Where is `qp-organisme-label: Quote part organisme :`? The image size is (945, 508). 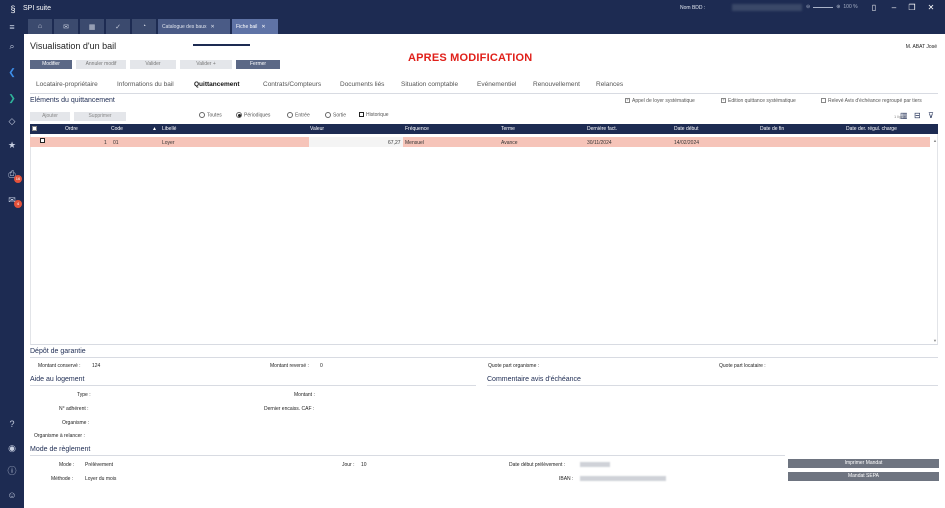
qp-organisme-label: Quote part organisme : is located at coordinates (514, 366).